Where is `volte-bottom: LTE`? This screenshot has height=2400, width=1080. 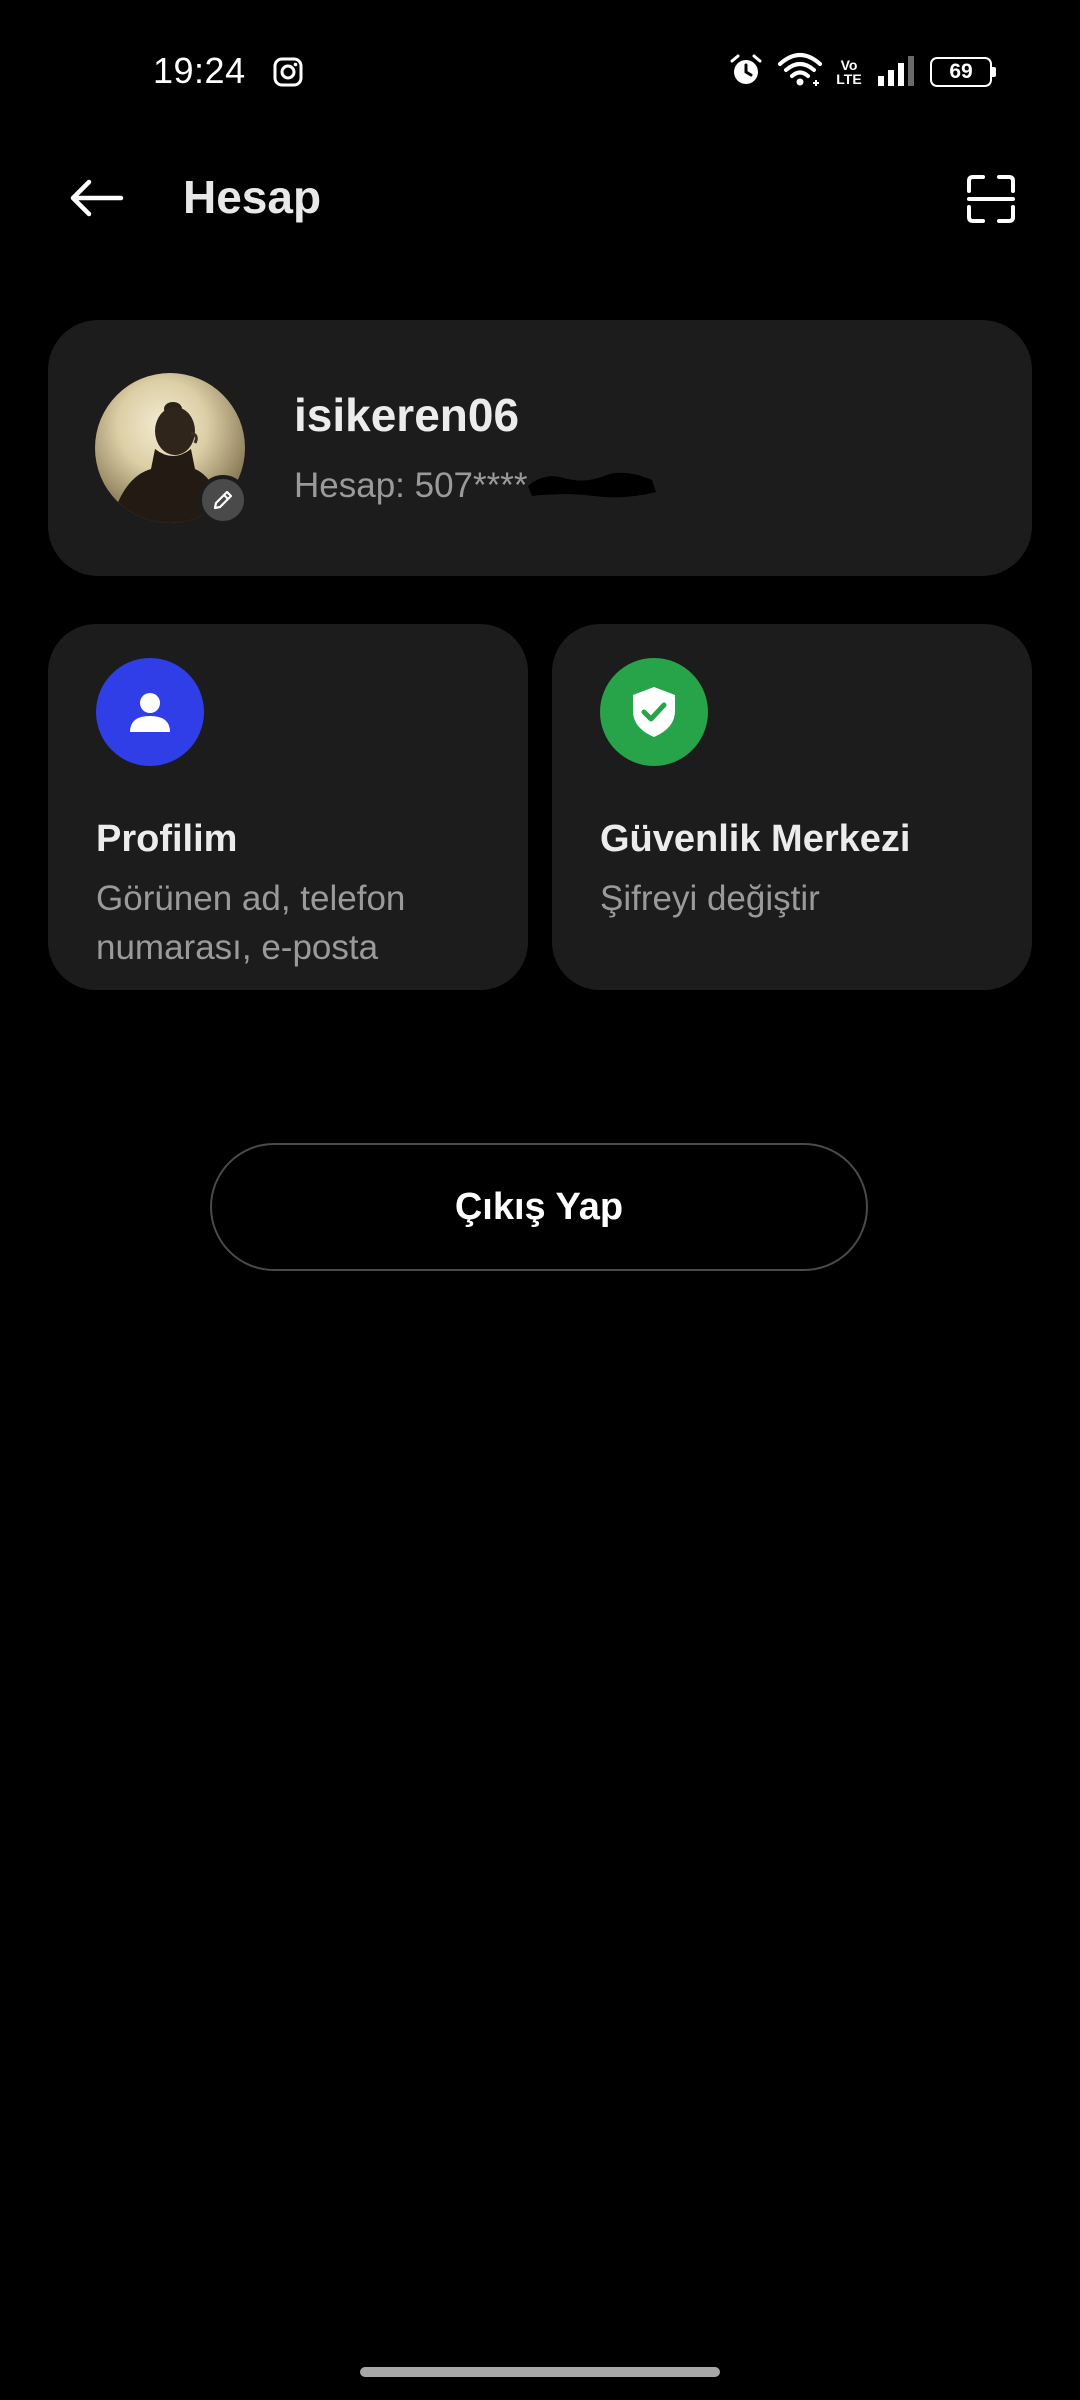
volte-bottom: LTE is located at coordinates (849, 79).